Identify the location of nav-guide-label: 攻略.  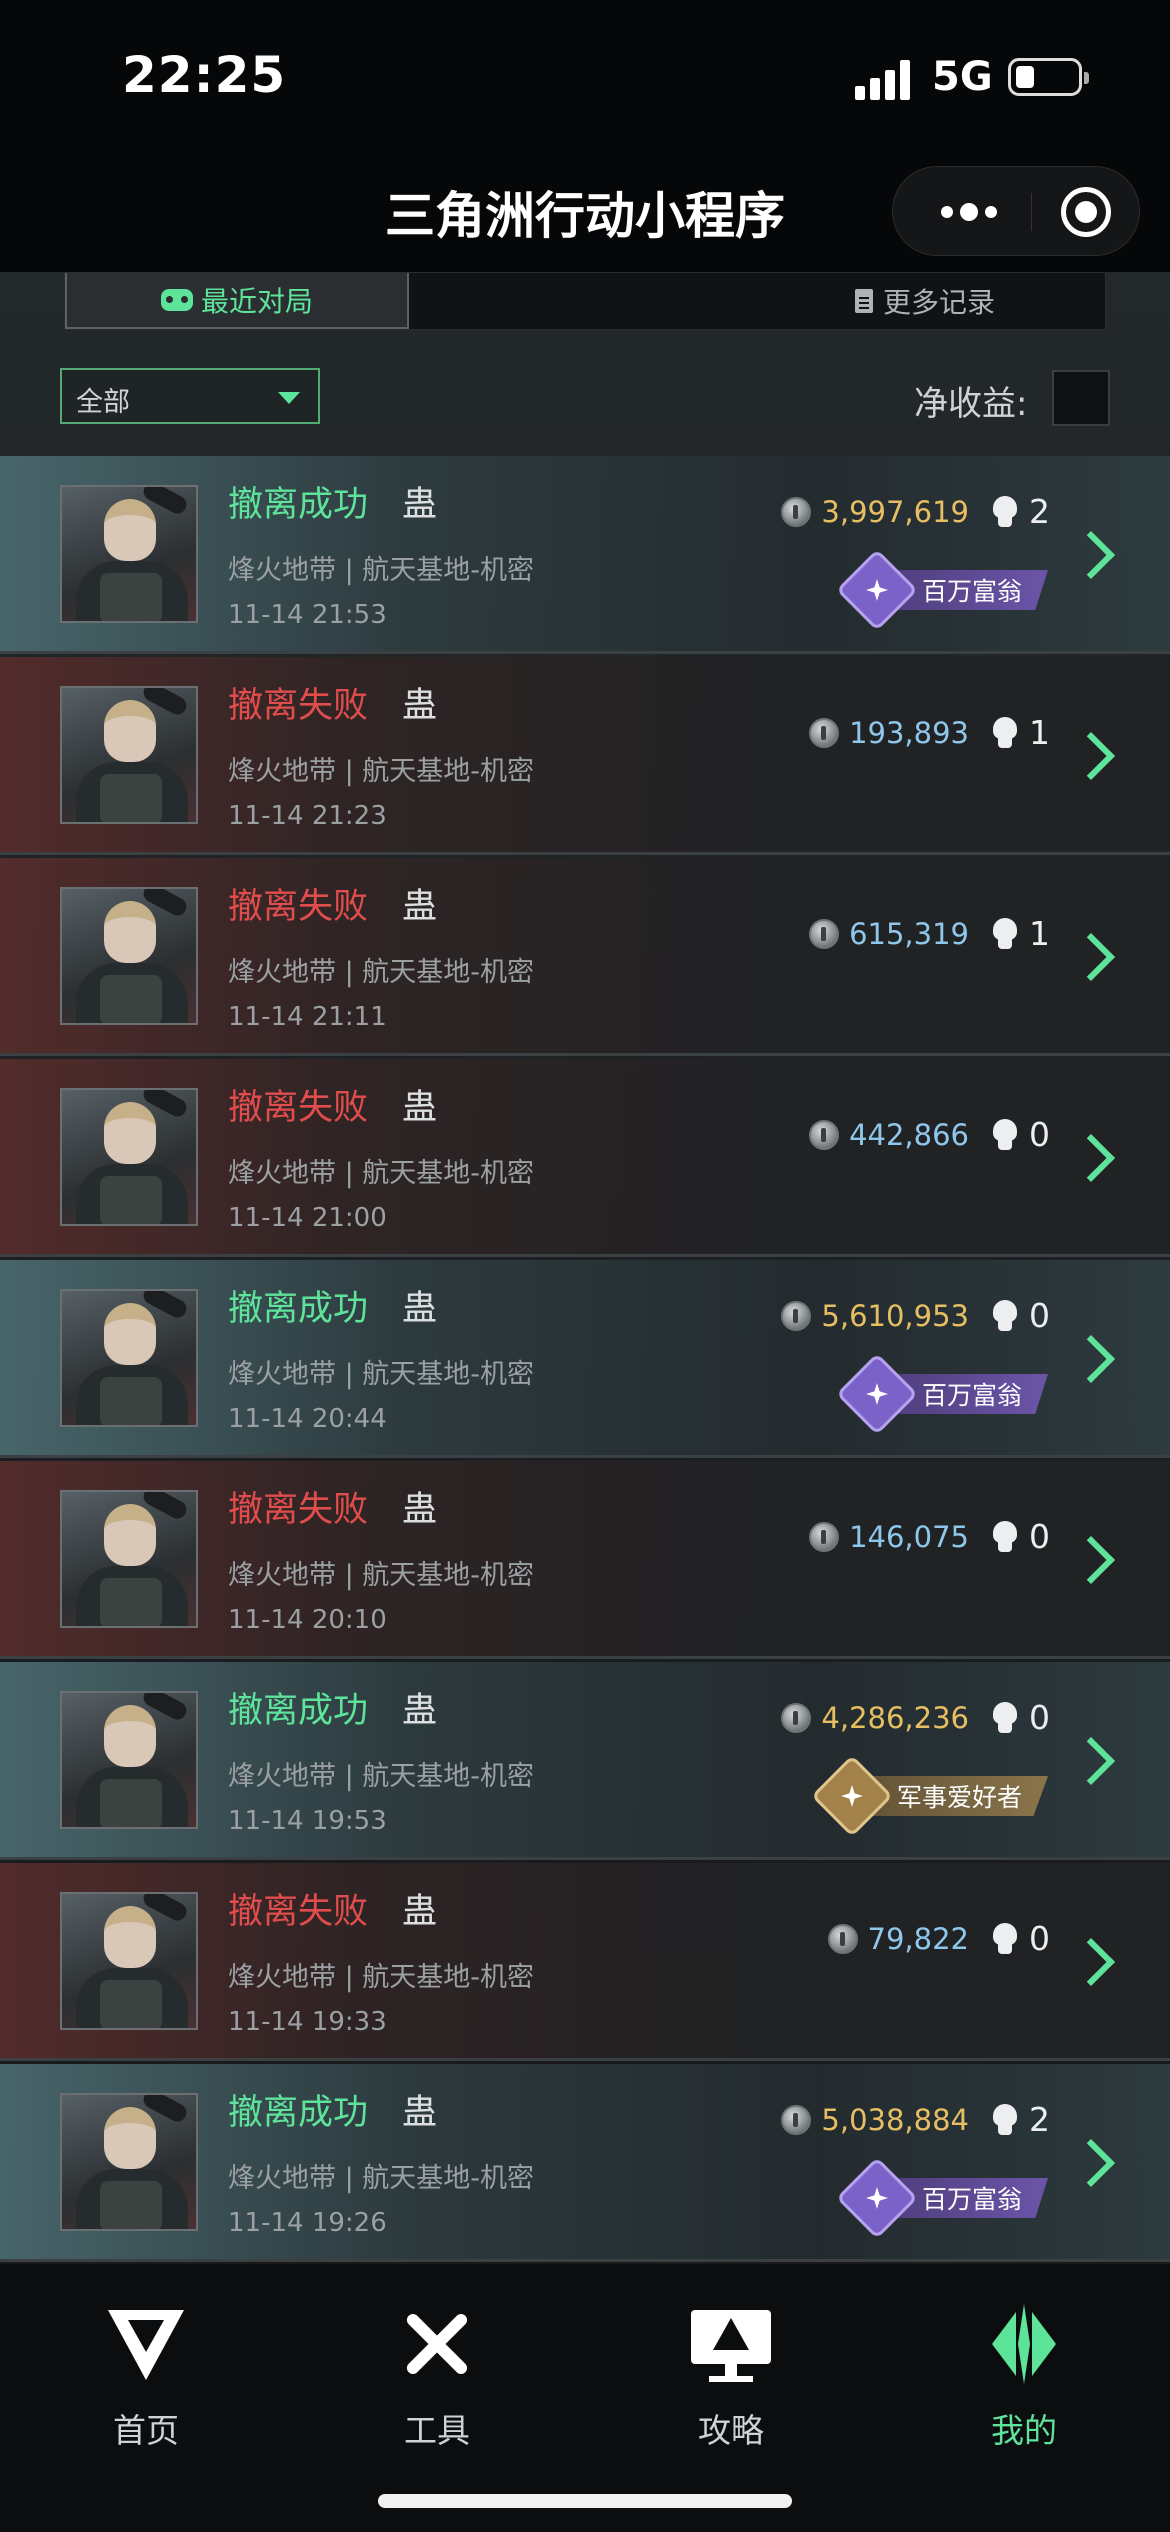
(731, 2430).